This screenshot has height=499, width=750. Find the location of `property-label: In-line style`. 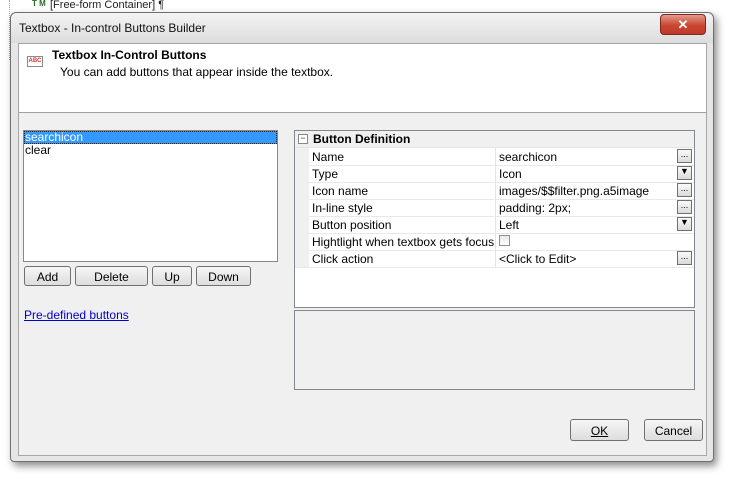

property-label: In-line style is located at coordinates (342, 208).